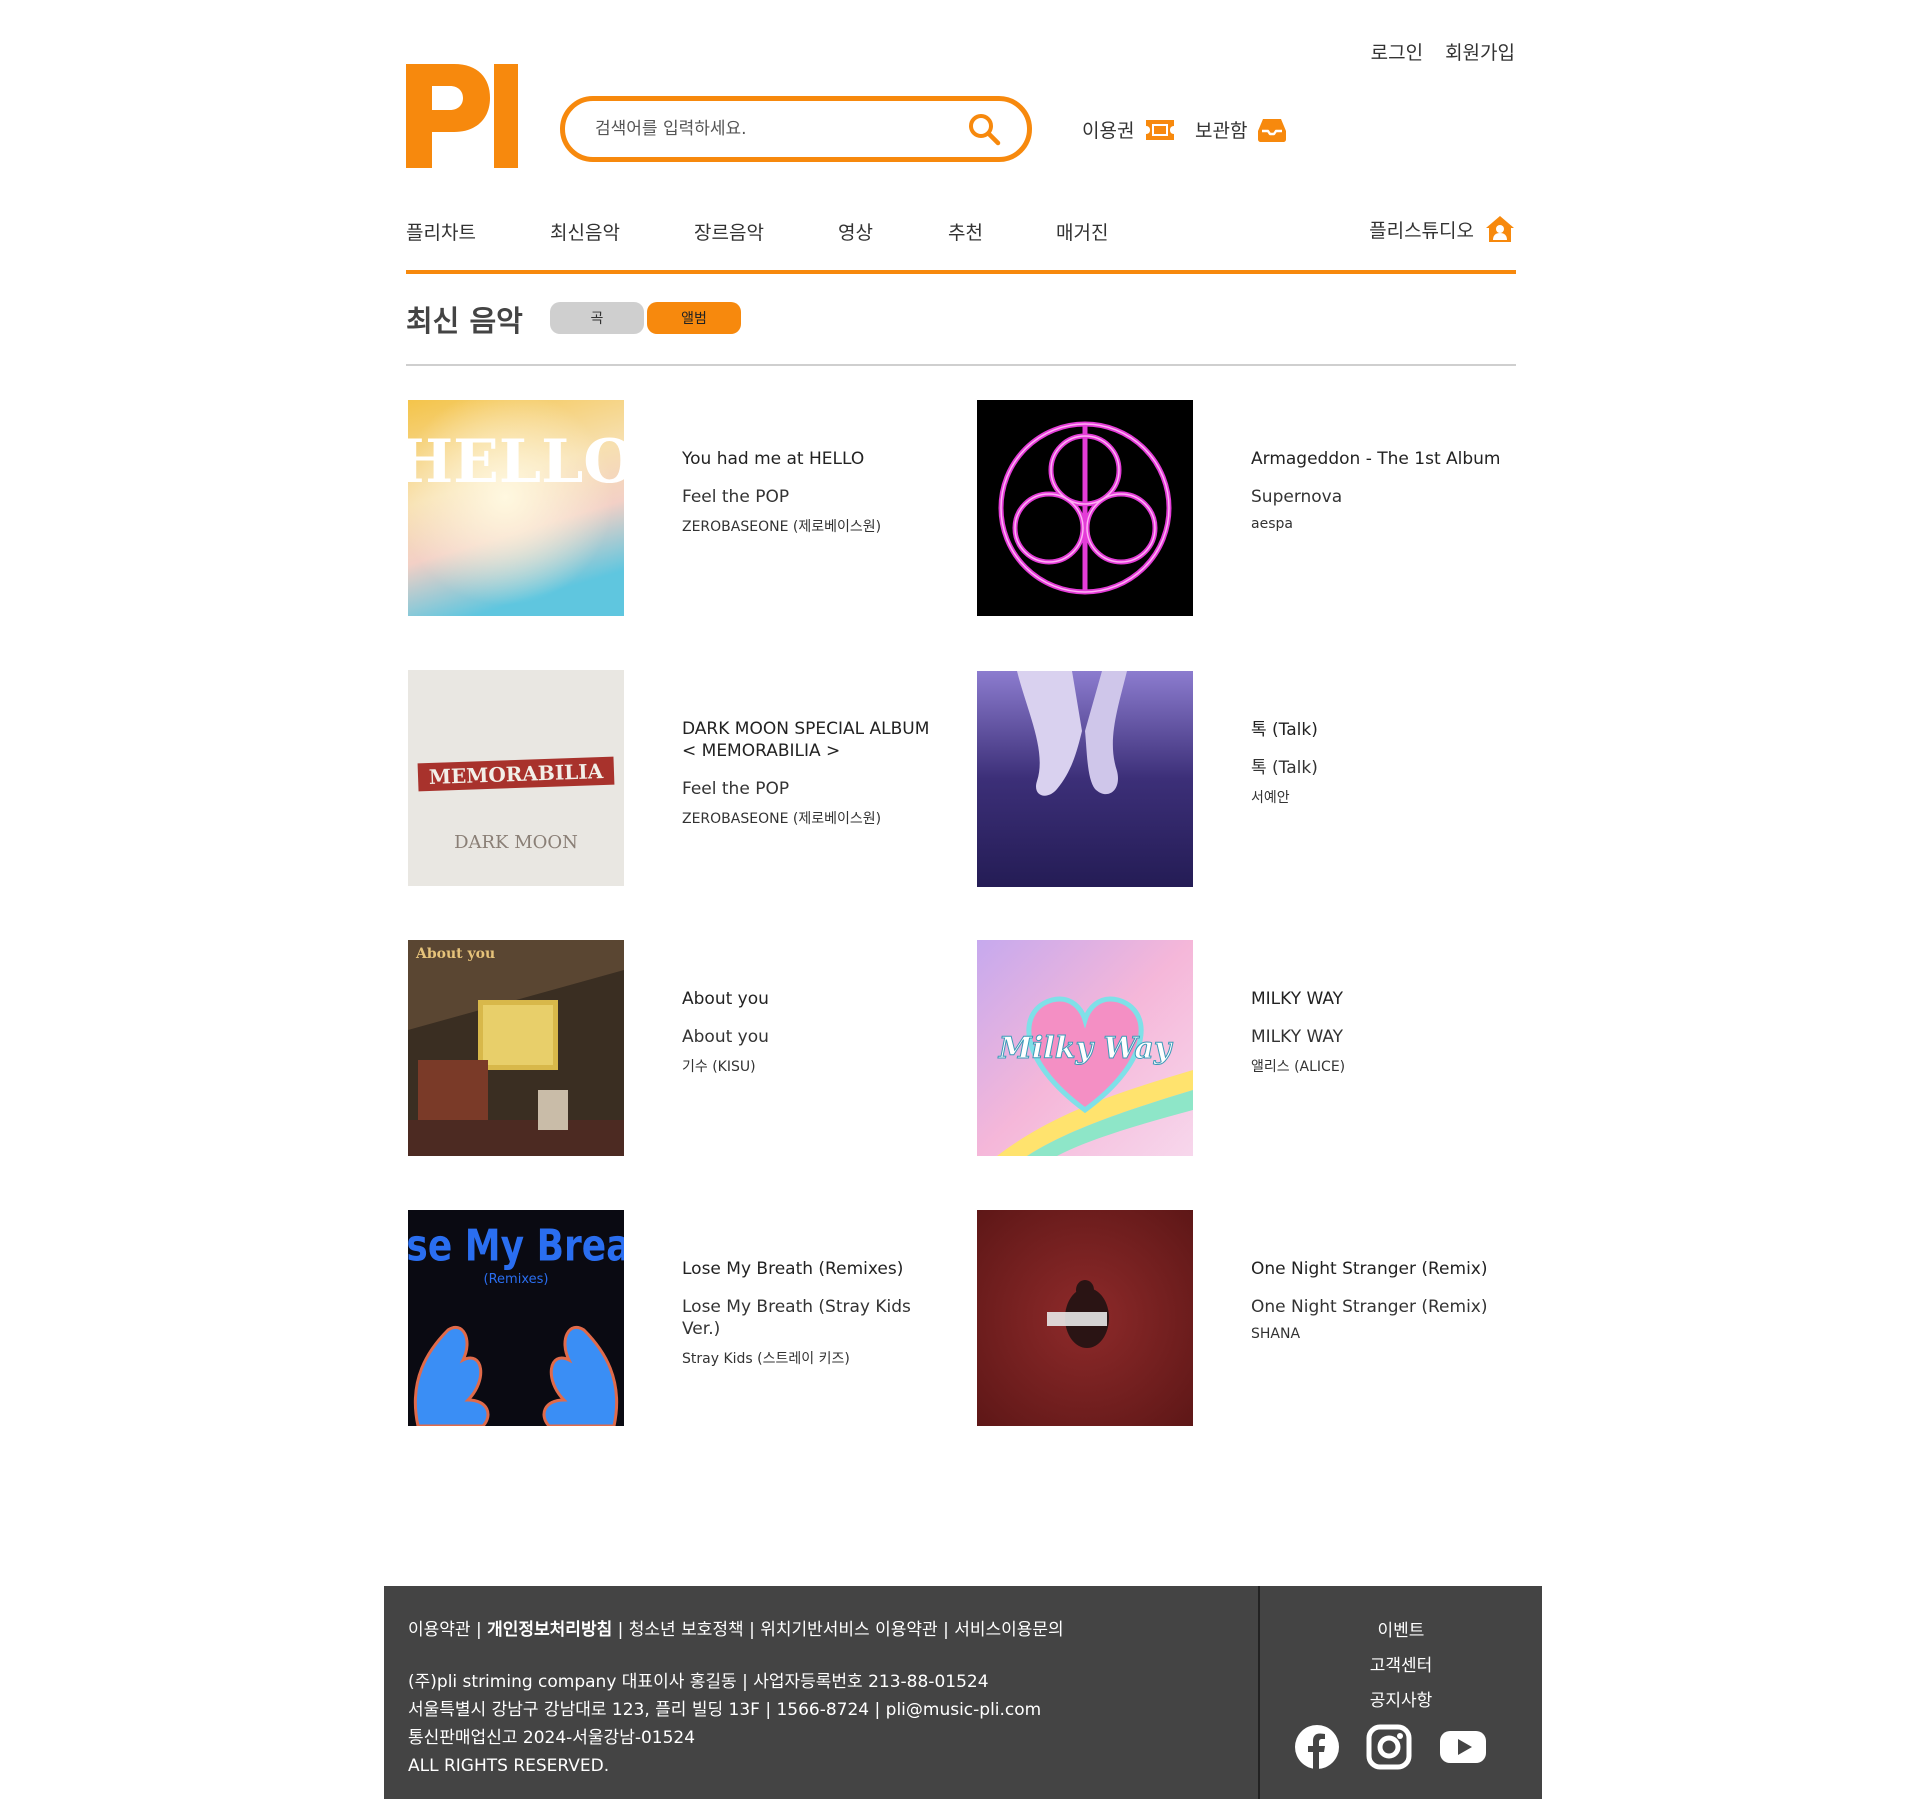 Image resolution: width=1920 pixels, height=1799 pixels. Describe the element at coordinates (516, 1279) in the screenshot. I see `svg-text: (Remixes)` at that location.